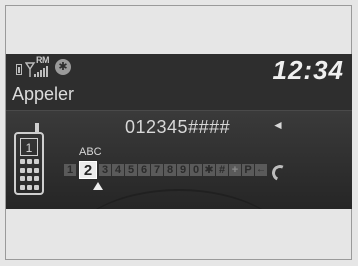 The height and width of the screenshot is (266, 358). I want to click on decorative-arc, so click(179, 199).